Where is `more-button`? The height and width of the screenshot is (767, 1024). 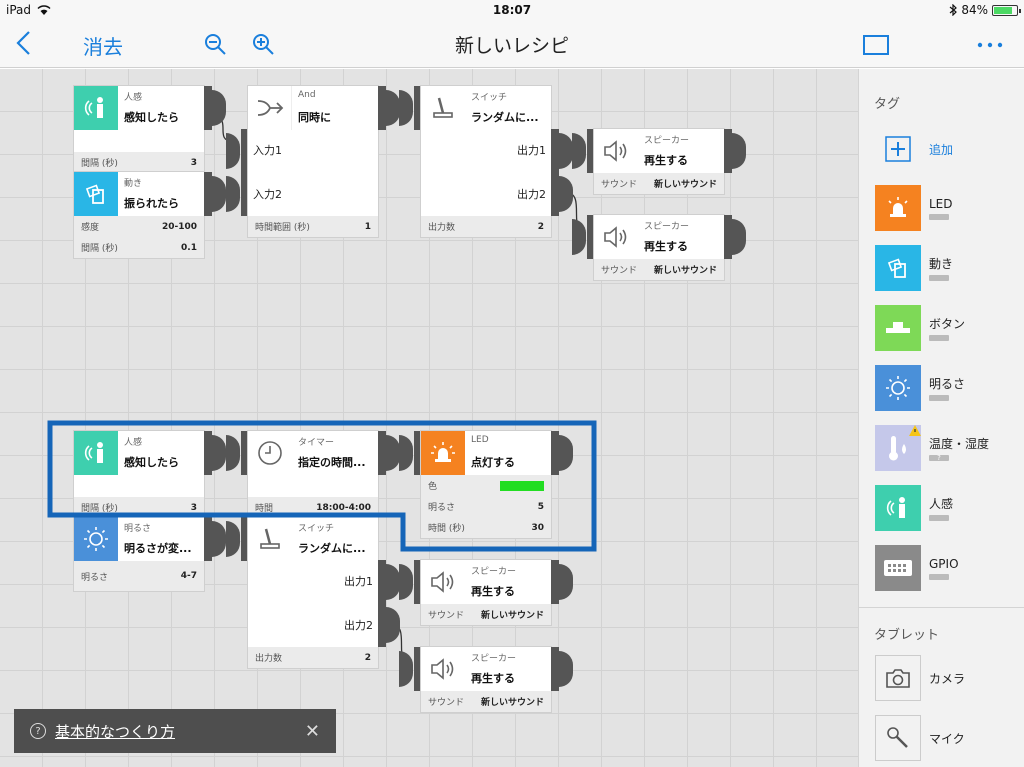
more-button is located at coordinates (990, 47).